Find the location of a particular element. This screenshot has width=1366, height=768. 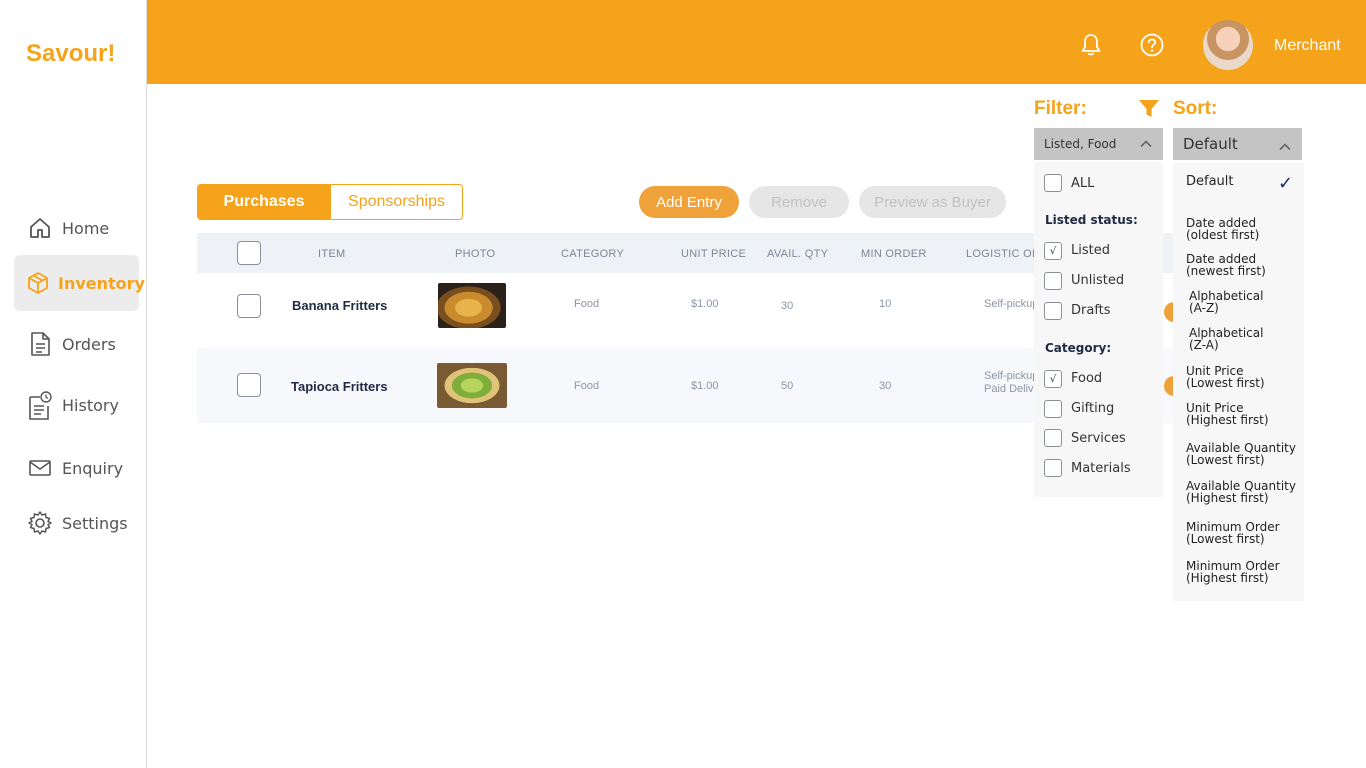

sidebar-item-label: Inventory is located at coordinates (101, 283).